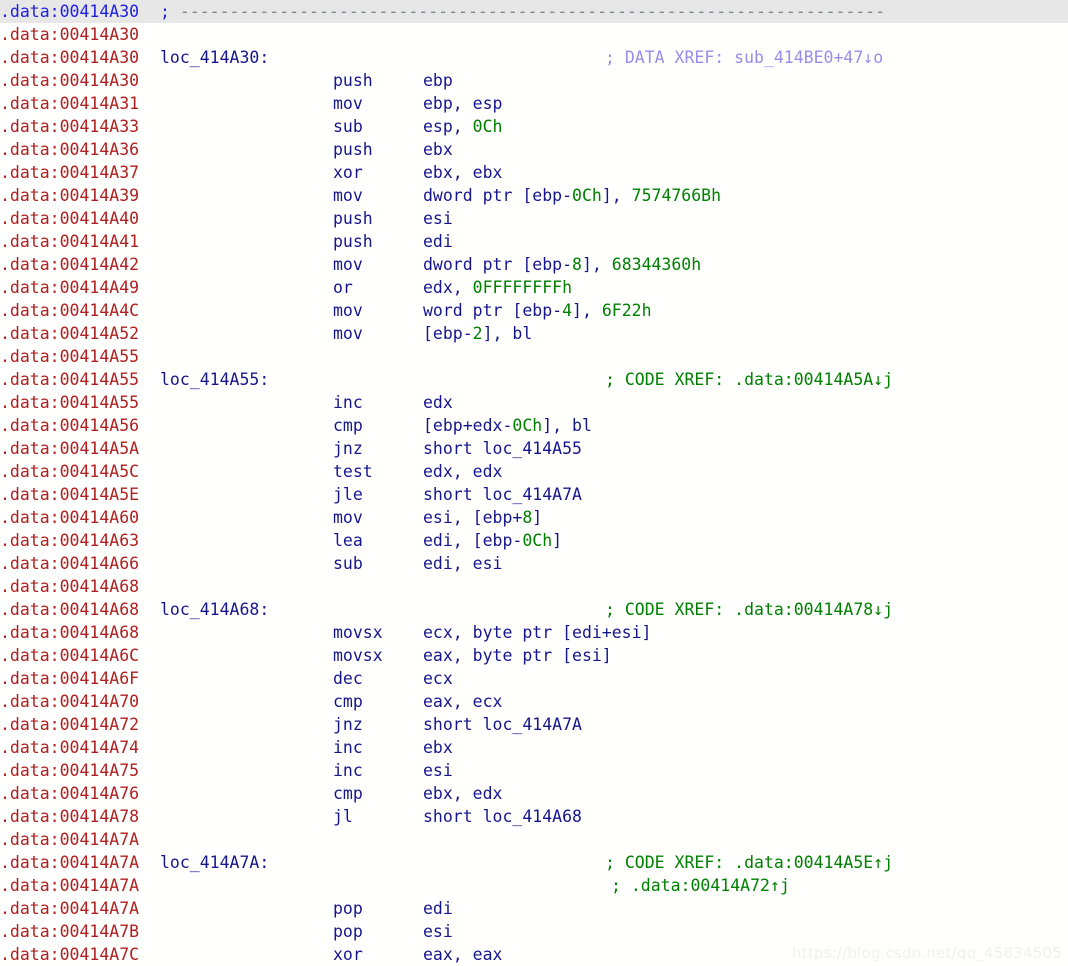 This screenshot has height=966, width=1068. I want to click on disasm-line: .data:00414A74 inc ebx, so click(534, 747).